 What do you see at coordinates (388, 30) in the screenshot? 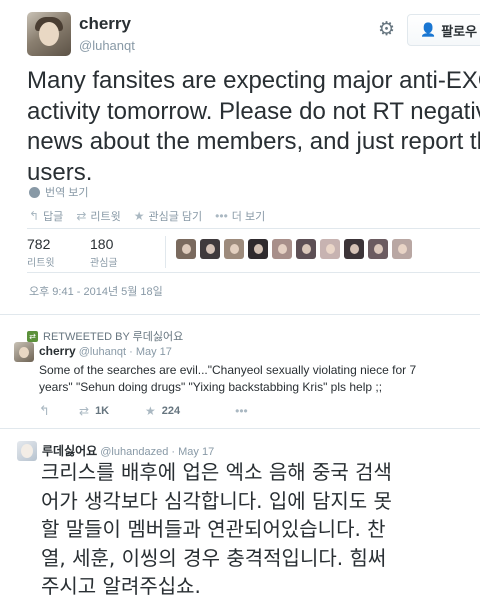
I see `gear-icon: ⚙` at bounding box center [388, 30].